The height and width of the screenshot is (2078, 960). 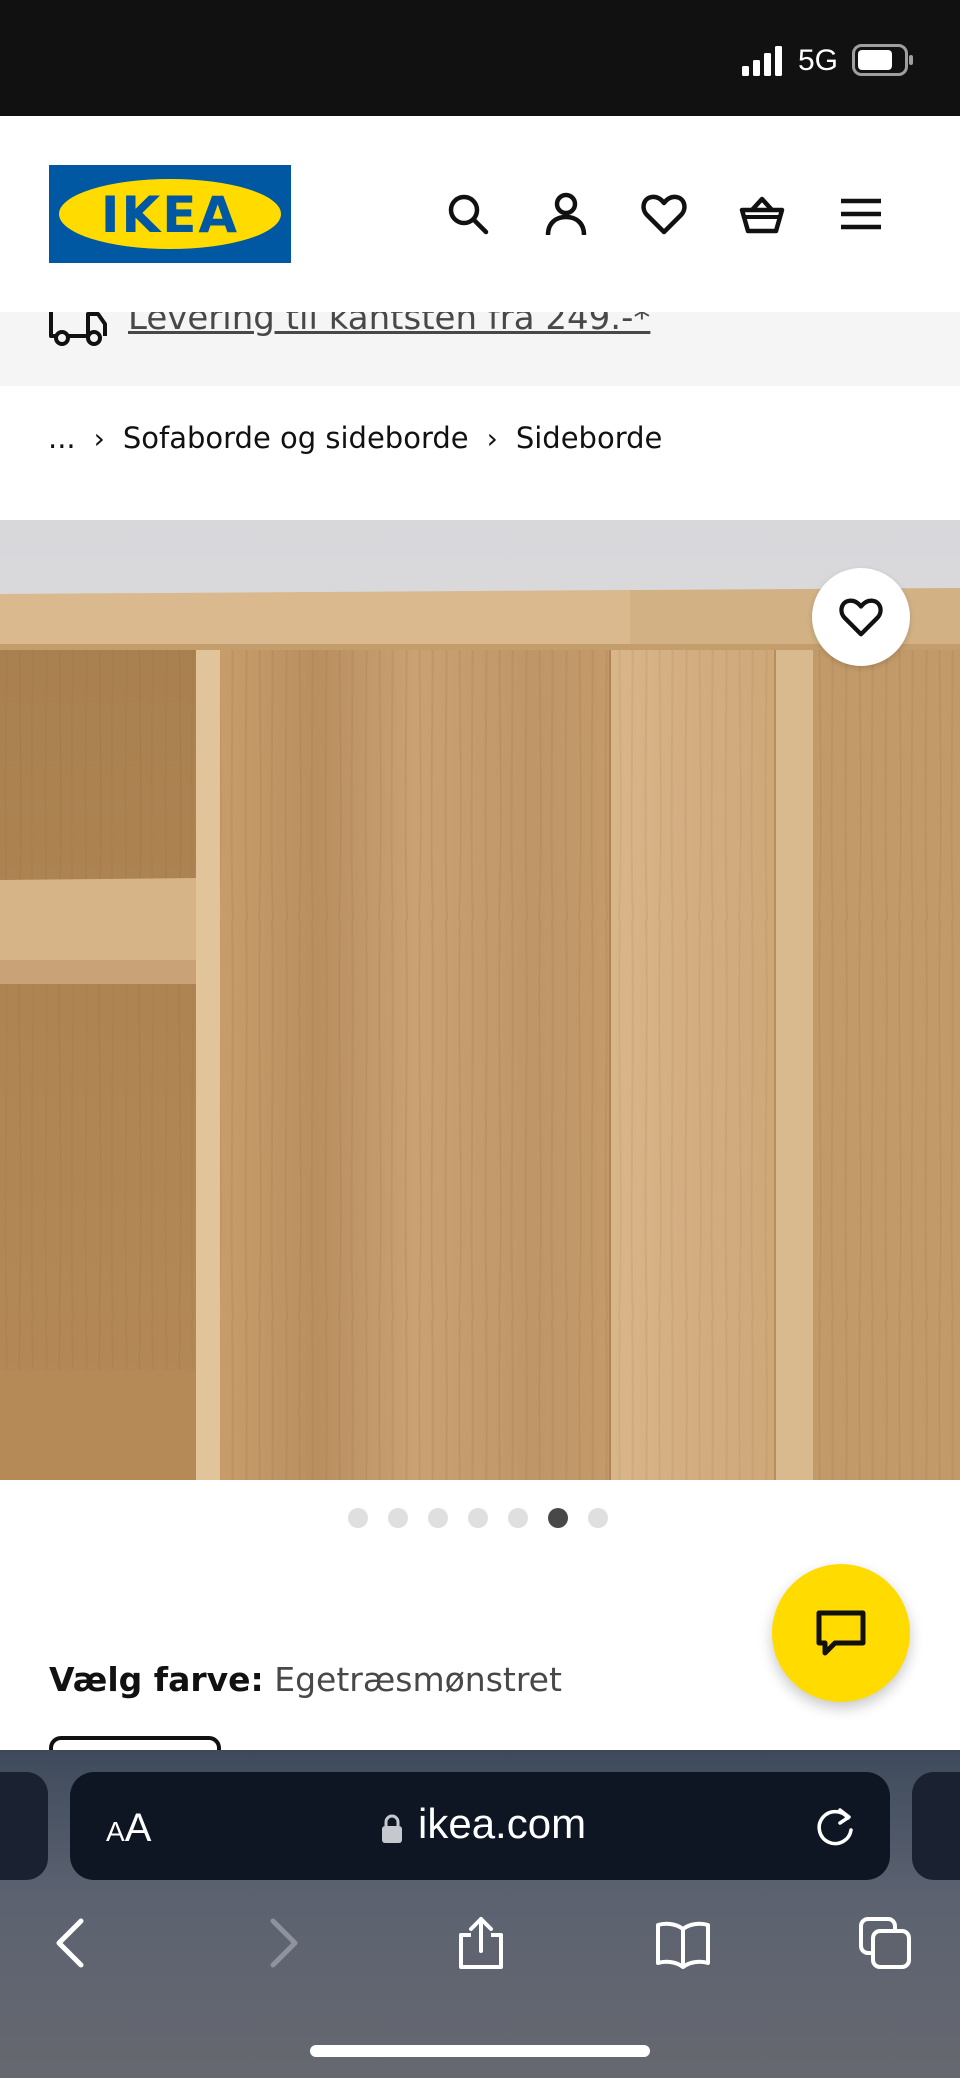 What do you see at coordinates (566, 214) in the screenshot?
I see `account-icon` at bounding box center [566, 214].